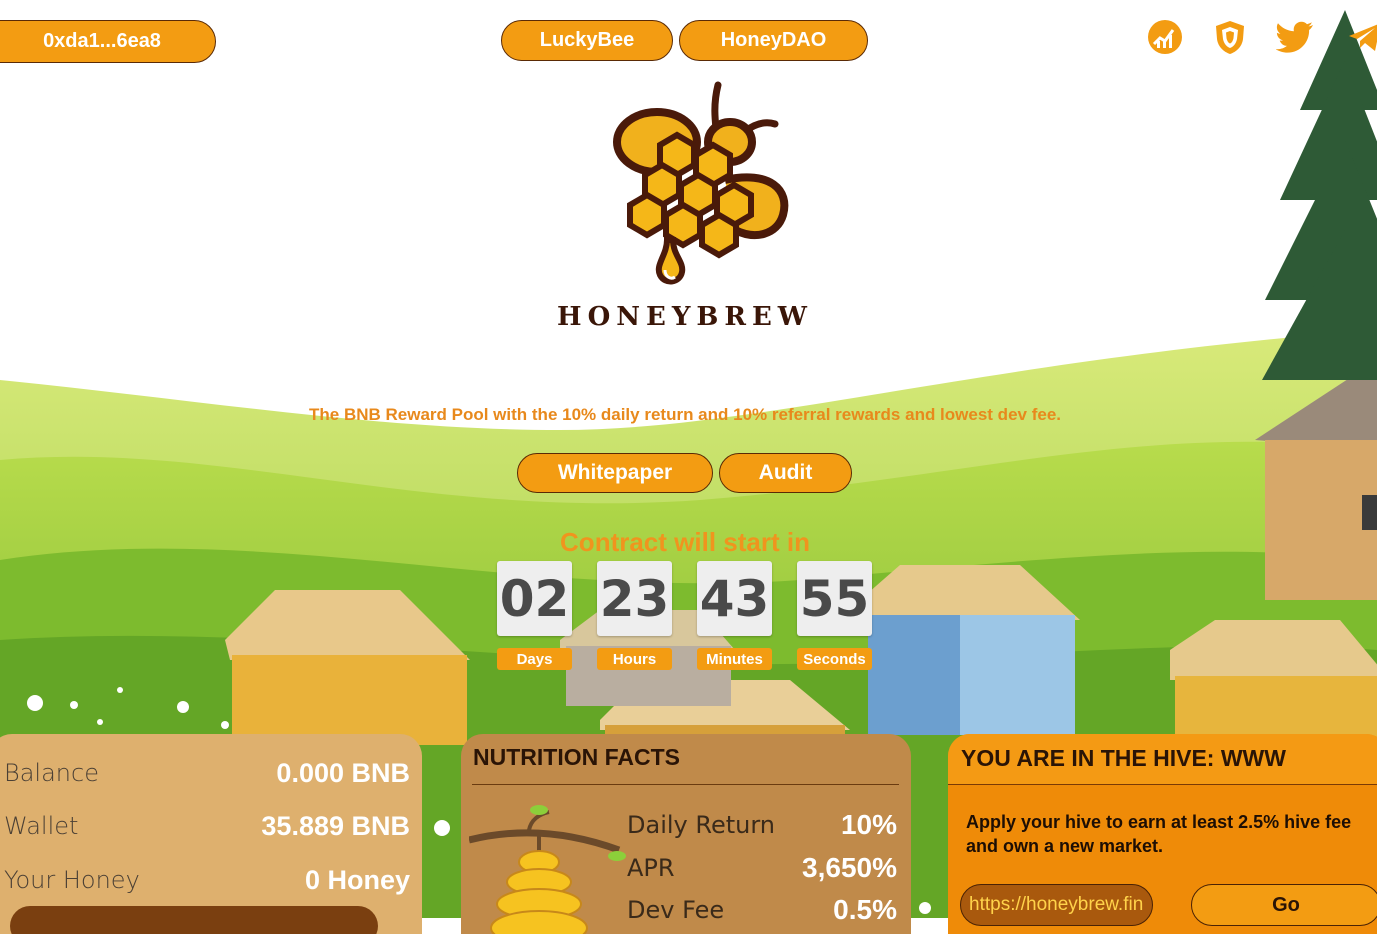 The height and width of the screenshot is (934, 1377). Describe the element at coordinates (701, 183) in the screenshot. I see `honeybrew-bee-logo` at that location.